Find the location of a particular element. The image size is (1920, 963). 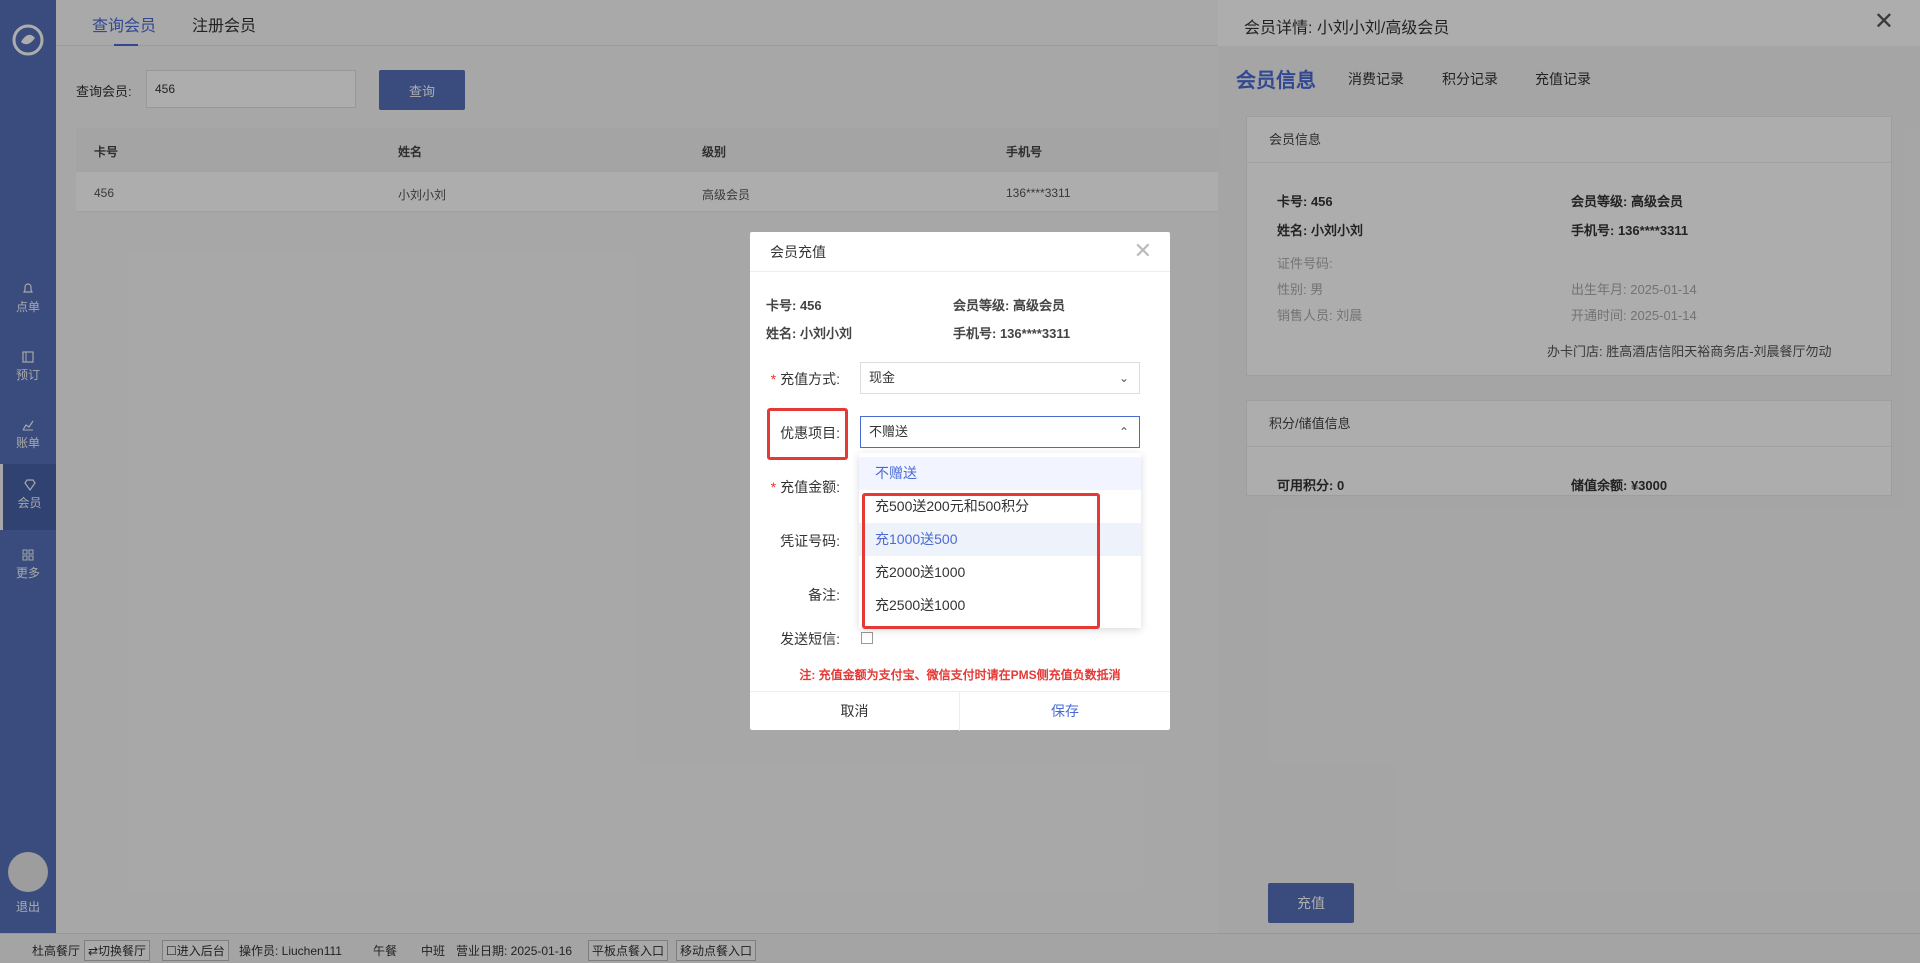

member-phone: 手机号: 136****3311 is located at coordinates (1012, 333).